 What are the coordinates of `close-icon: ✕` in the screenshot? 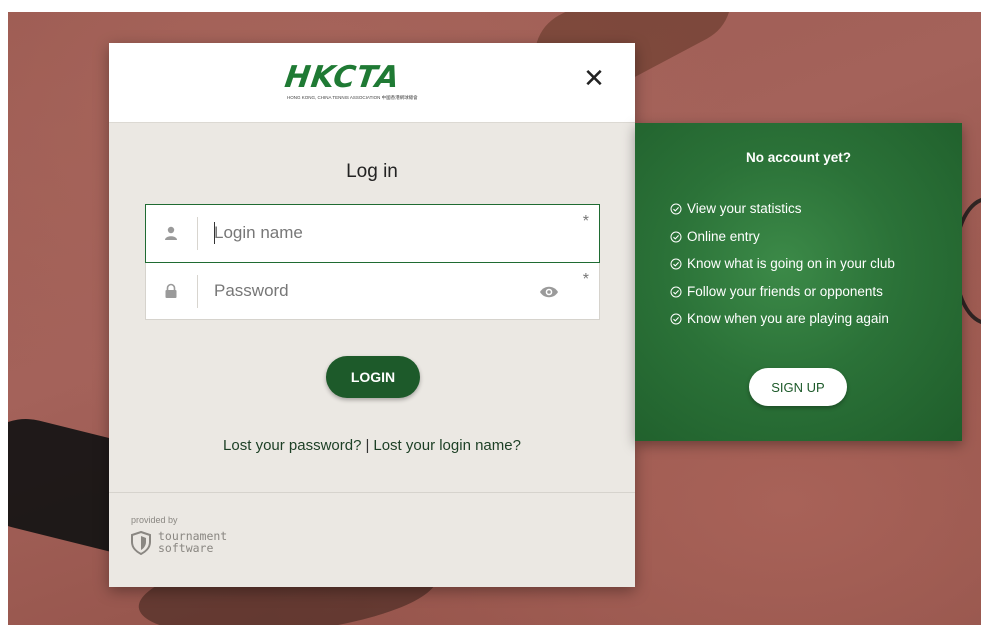 It's located at (594, 78).